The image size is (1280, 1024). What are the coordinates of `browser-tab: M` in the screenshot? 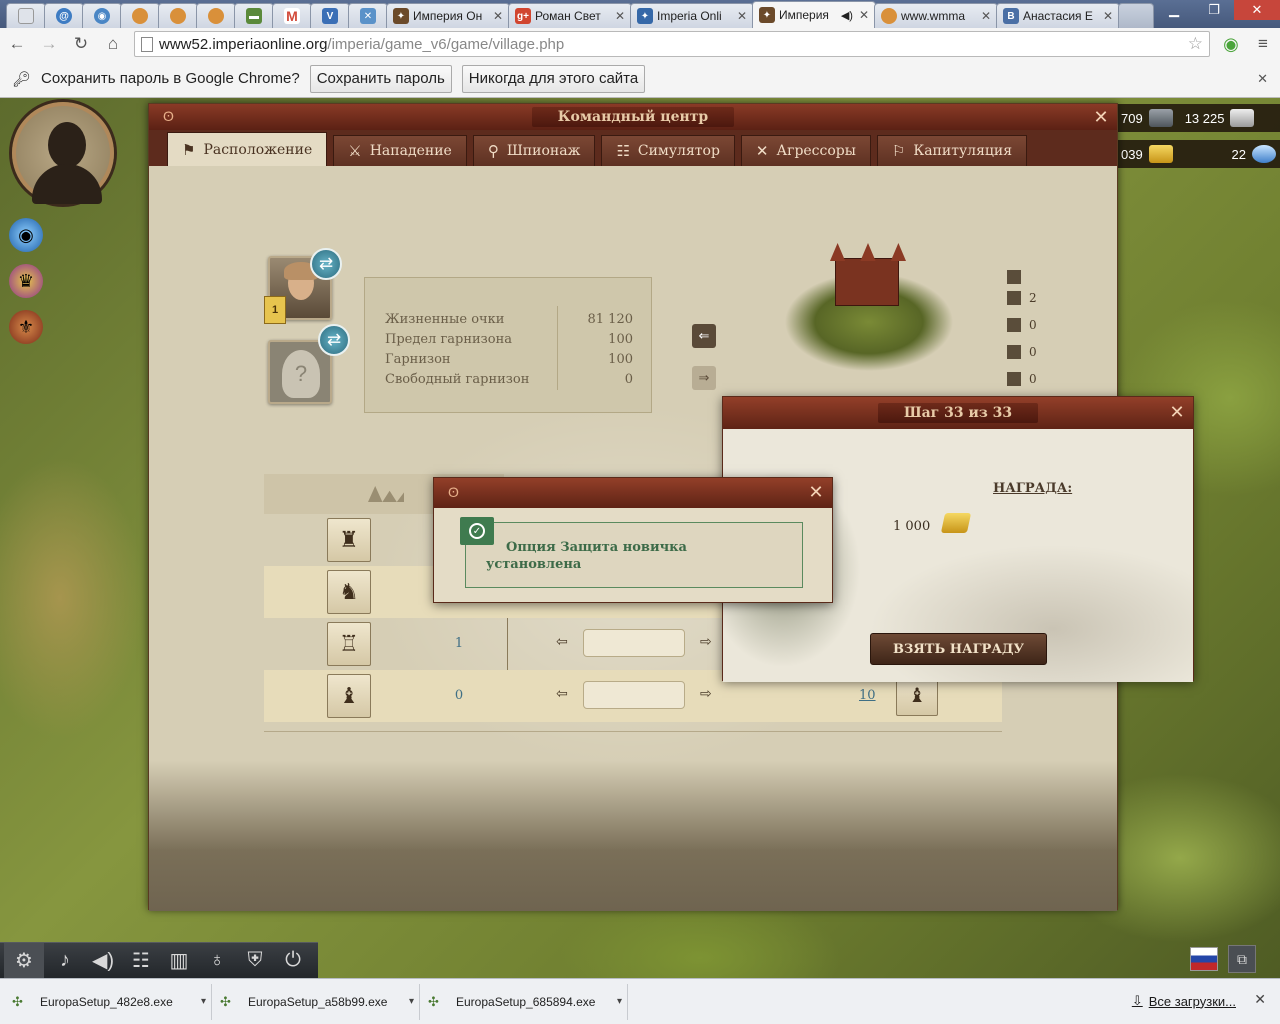 It's located at (292, 15).